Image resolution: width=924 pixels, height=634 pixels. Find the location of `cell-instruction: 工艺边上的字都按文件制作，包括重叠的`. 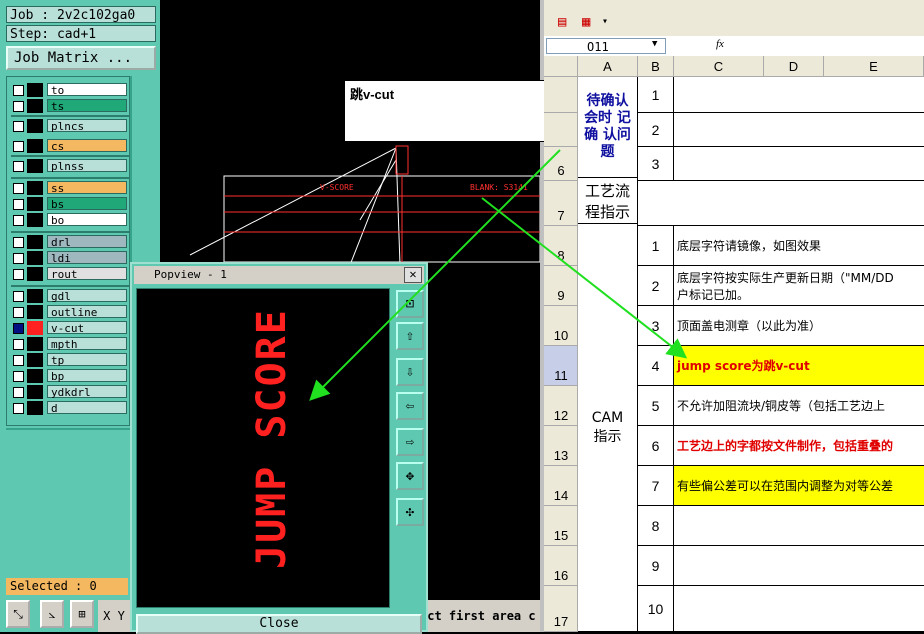

cell-instruction: 工艺边上的字都按文件制作，包括重叠的 is located at coordinates (799, 446).